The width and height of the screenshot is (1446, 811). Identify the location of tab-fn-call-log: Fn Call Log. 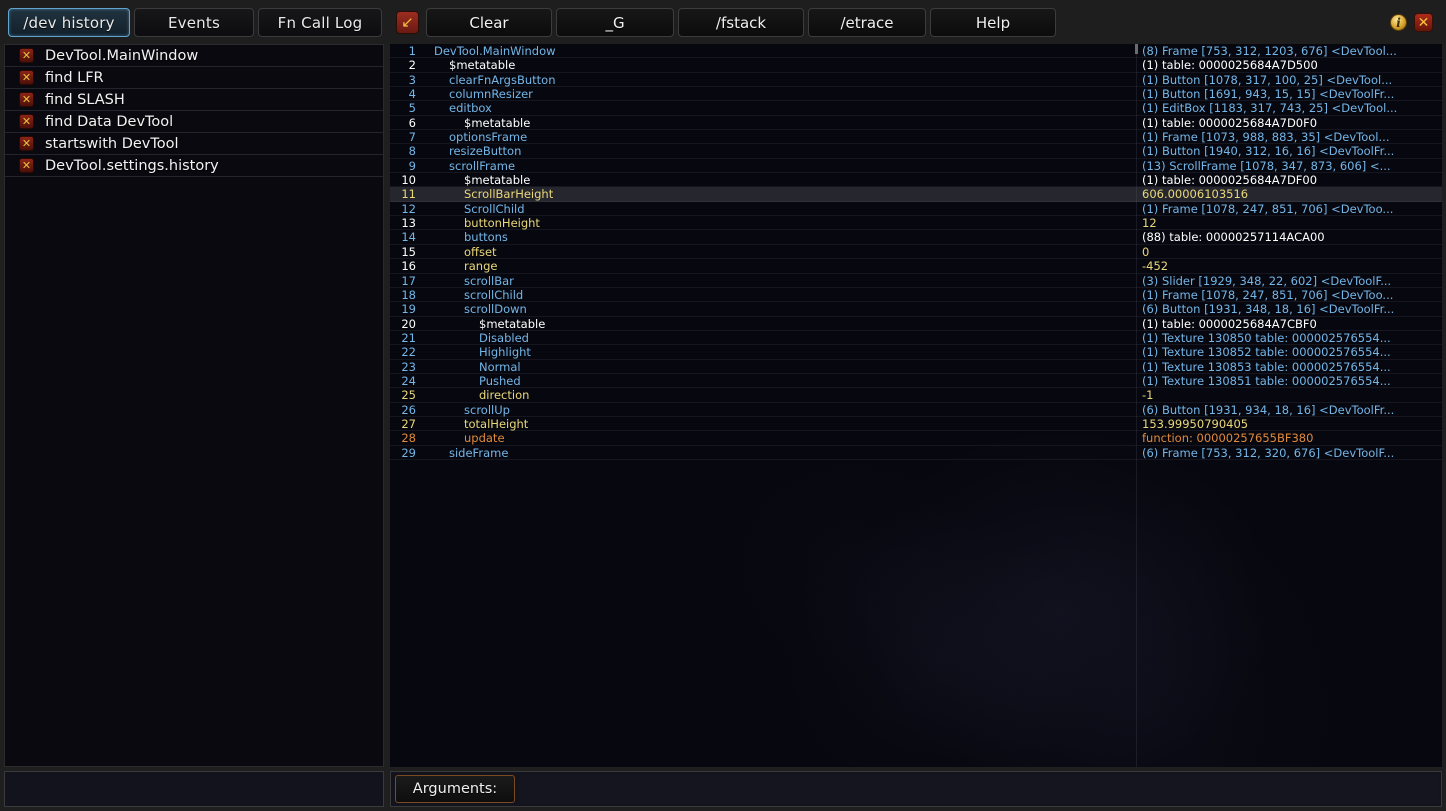
(320, 22).